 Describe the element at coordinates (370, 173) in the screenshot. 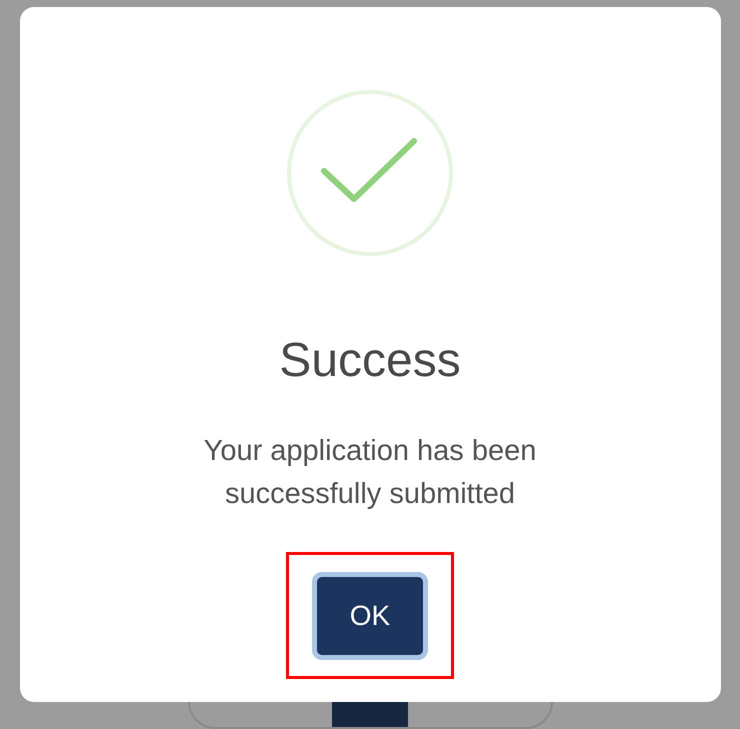

I see `checkmark-icon` at that location.